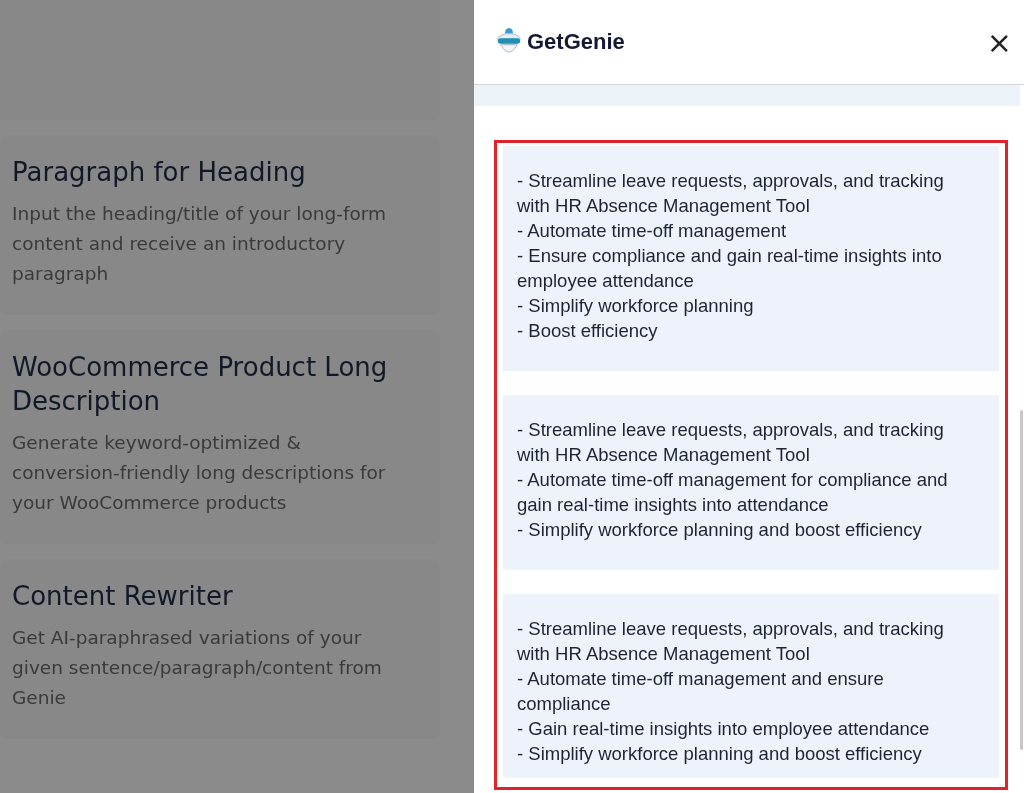  Describe the element at coordinates (1021, 580) in the screenshot. I see `scrollbar` at that location.